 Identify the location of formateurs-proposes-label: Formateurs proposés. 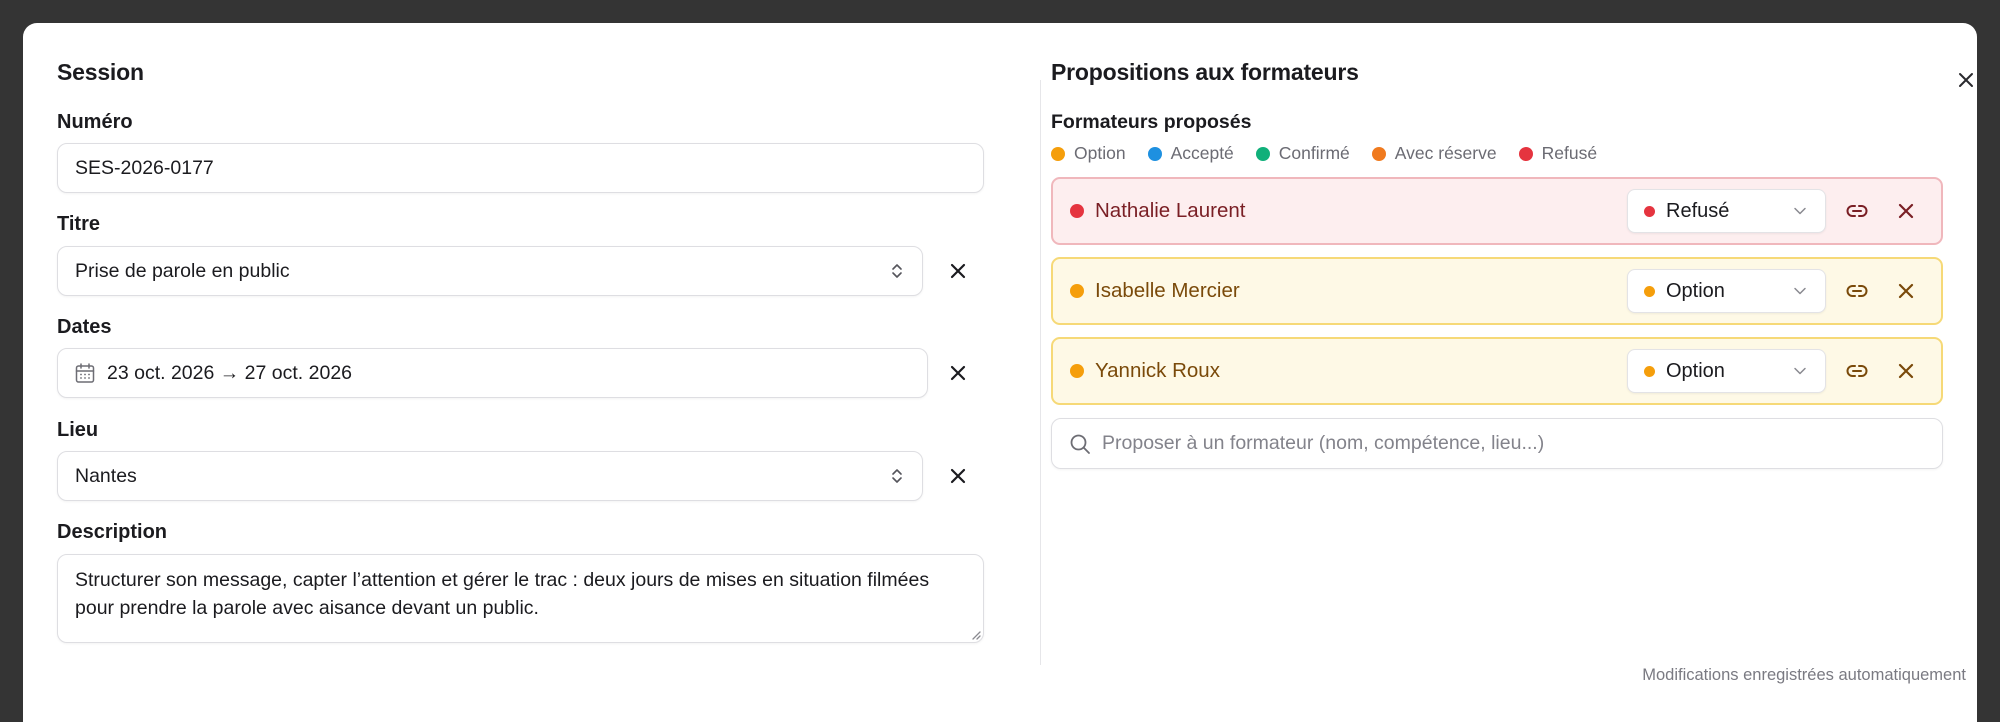
(1151, 122).